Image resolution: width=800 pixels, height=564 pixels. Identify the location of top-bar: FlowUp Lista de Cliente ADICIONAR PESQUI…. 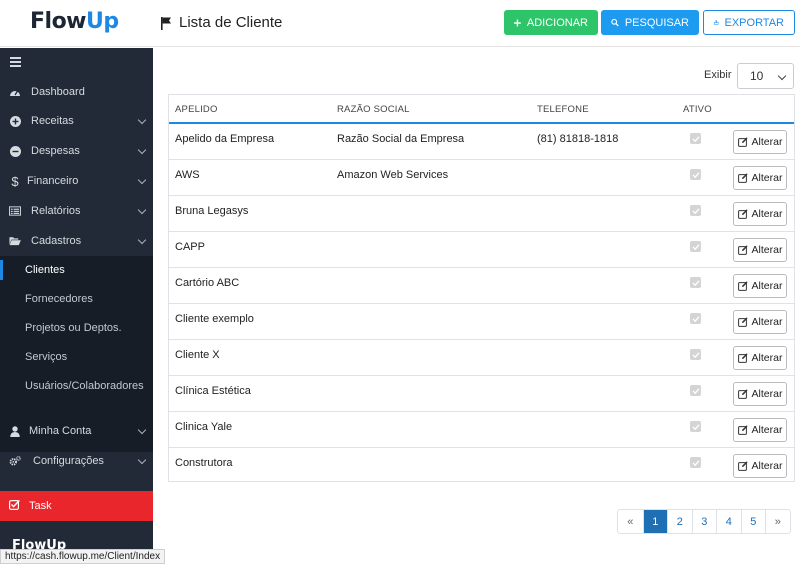
(400, 23).